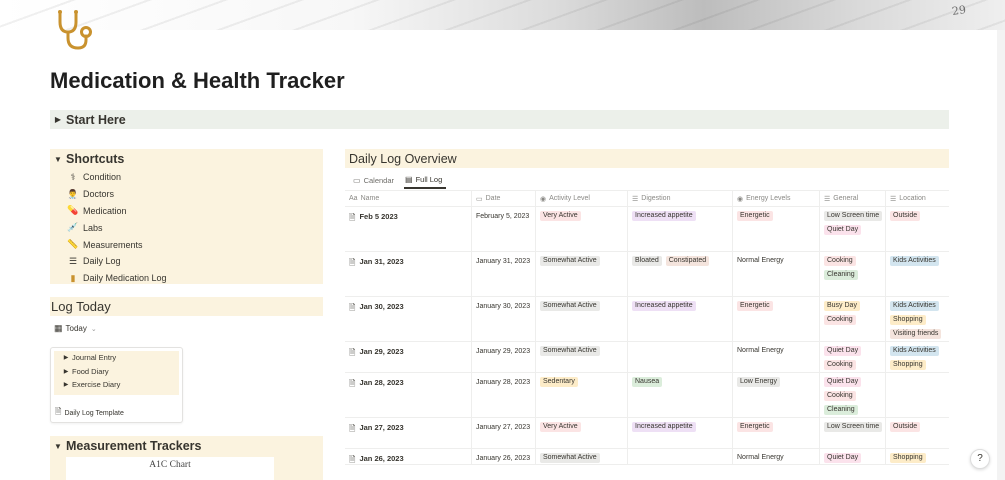 The width and height of the screenshot is (1005, 480). Describe the element at coordinates (375, 180) in the screenshot. I see `tab-calendar: ▭ Calendar` at that location.